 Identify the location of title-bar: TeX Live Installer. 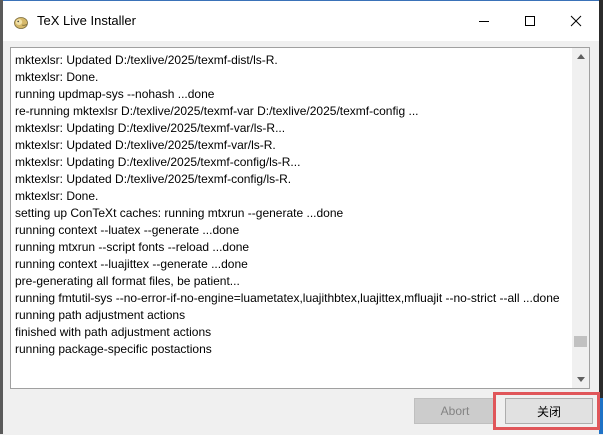
(301, 21).